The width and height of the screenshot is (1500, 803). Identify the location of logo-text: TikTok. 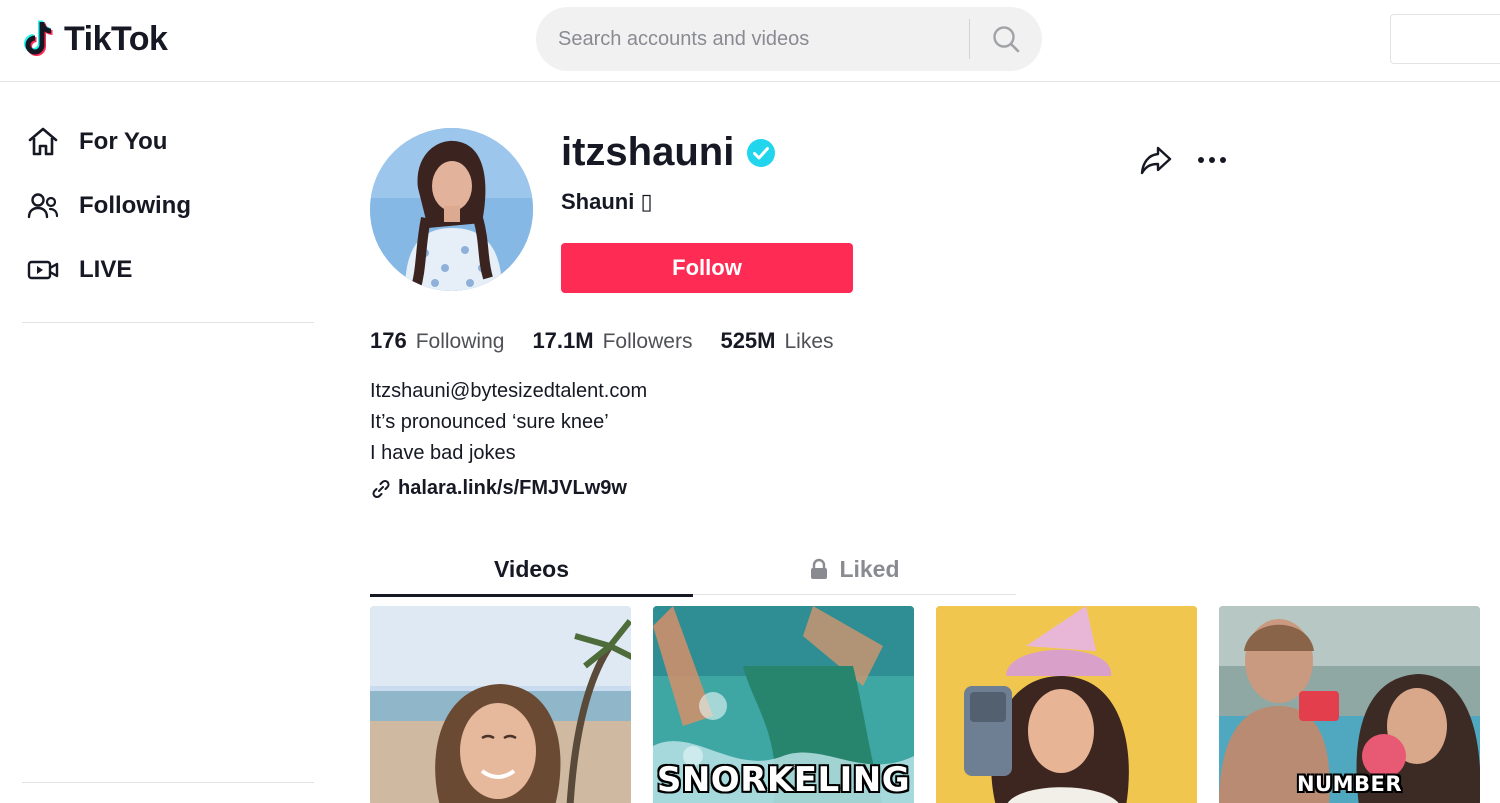
(116, 38).